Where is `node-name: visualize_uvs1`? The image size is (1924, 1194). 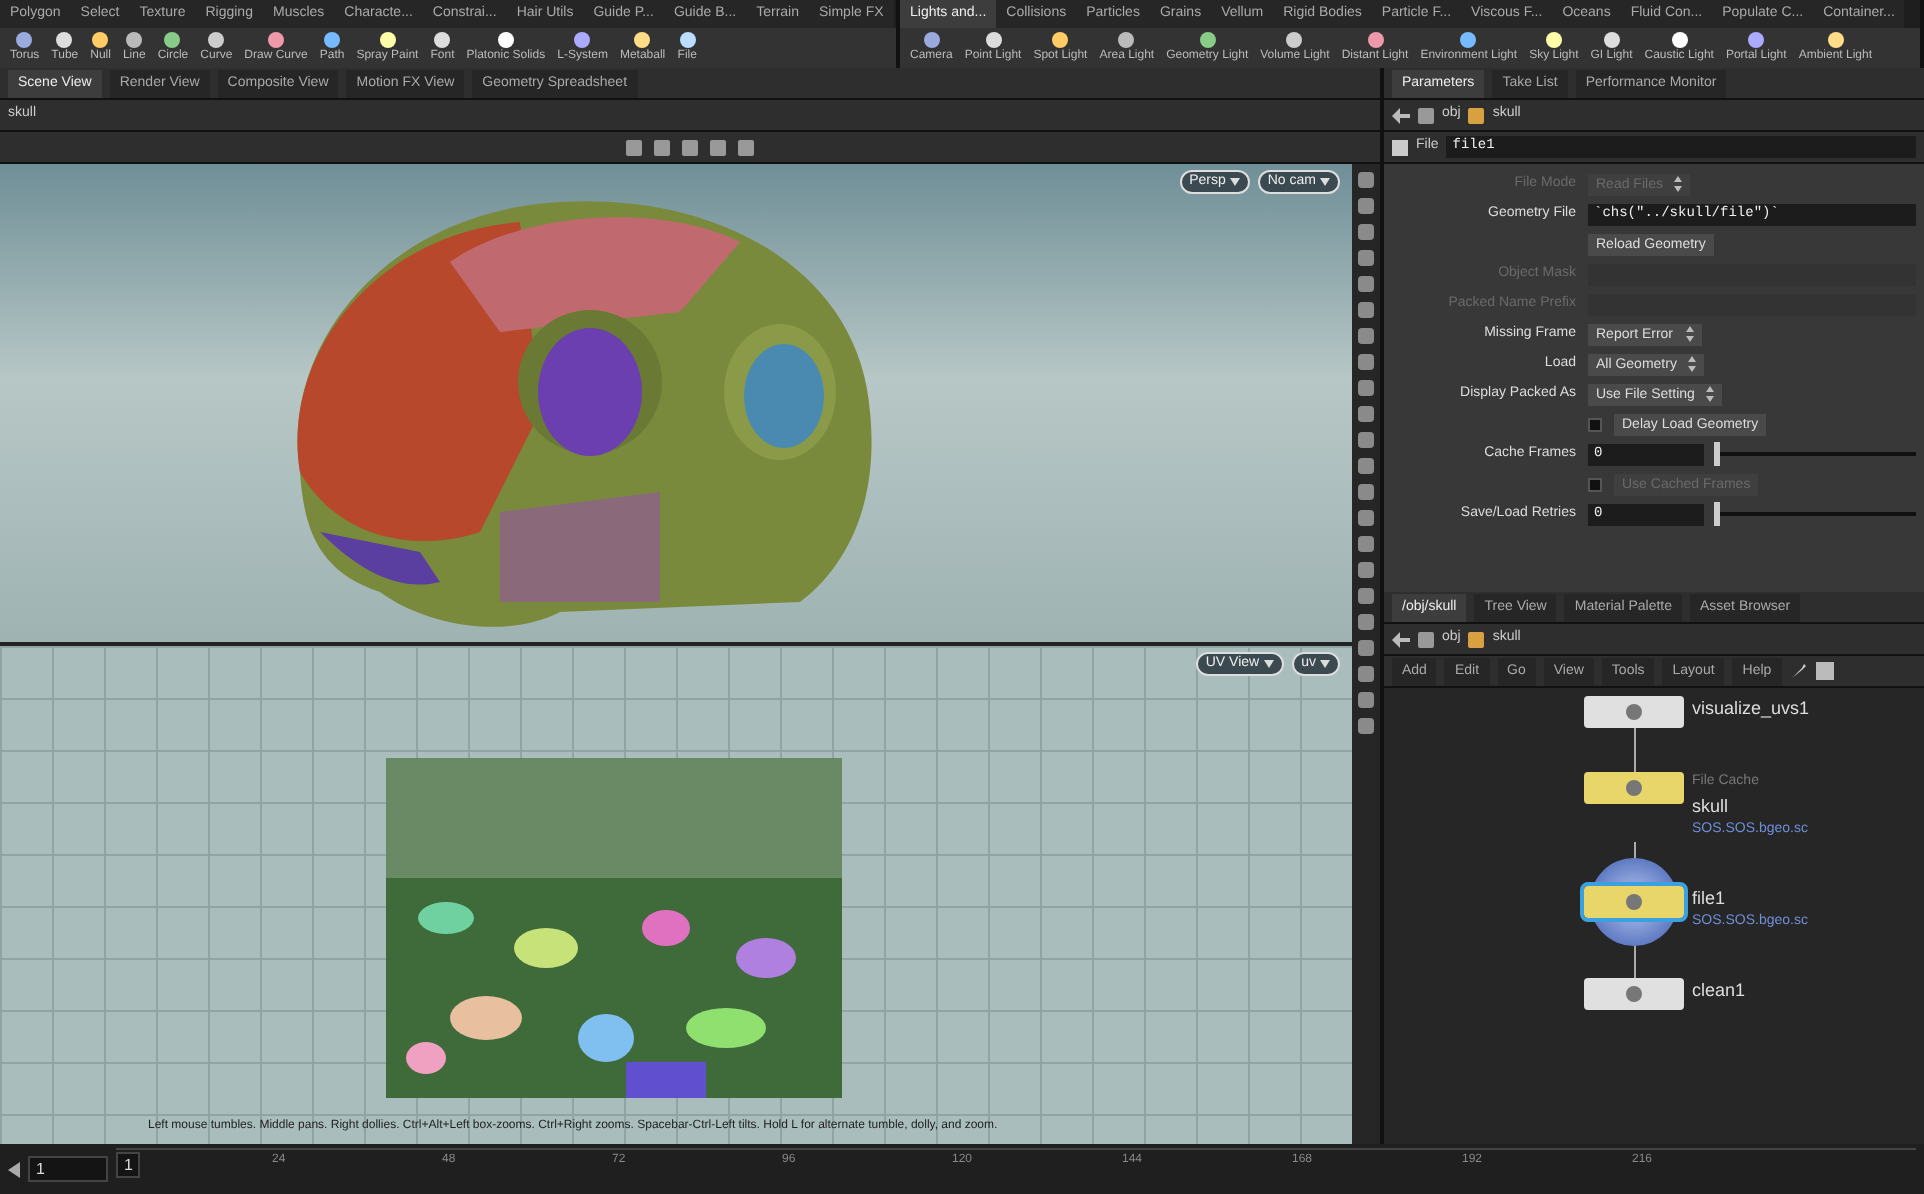
node-name: visualize_uvs1 is located at coordinates (1751, 709).